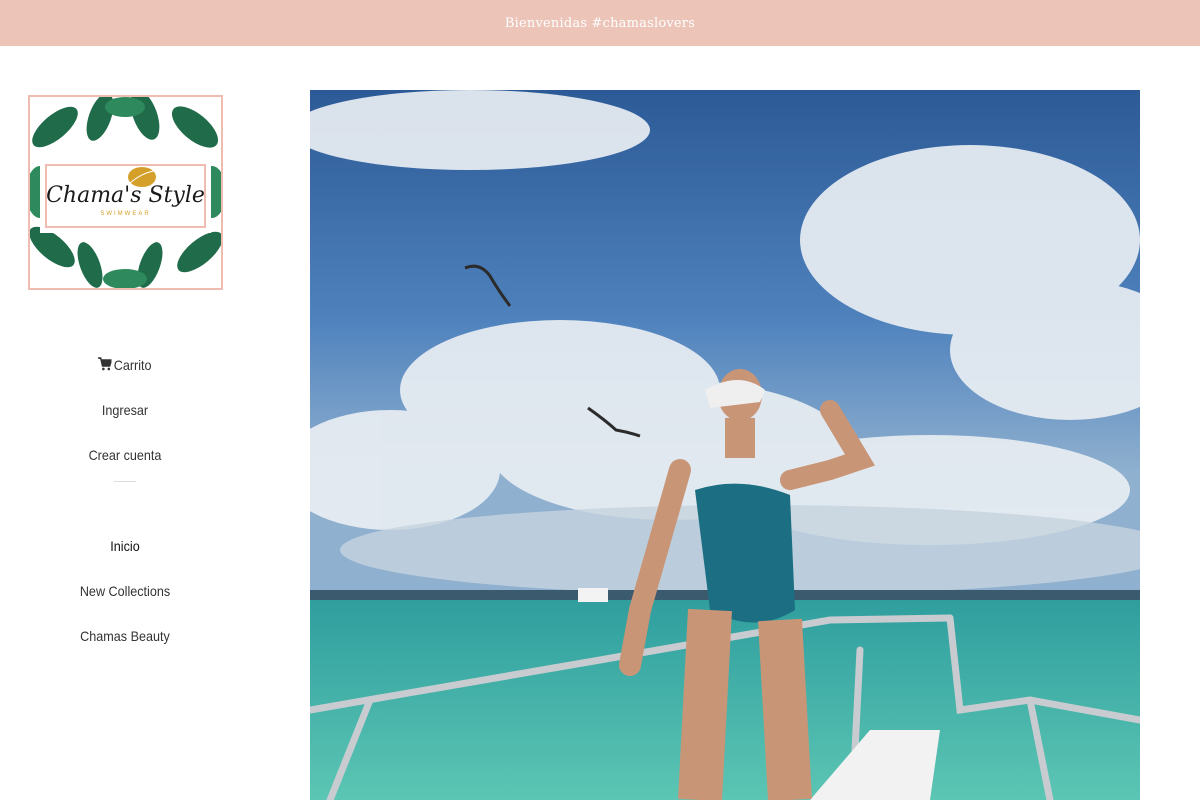 The height and width of the screenshot is (800, 1200). I want to click on cart-icon, so click(105, 364).